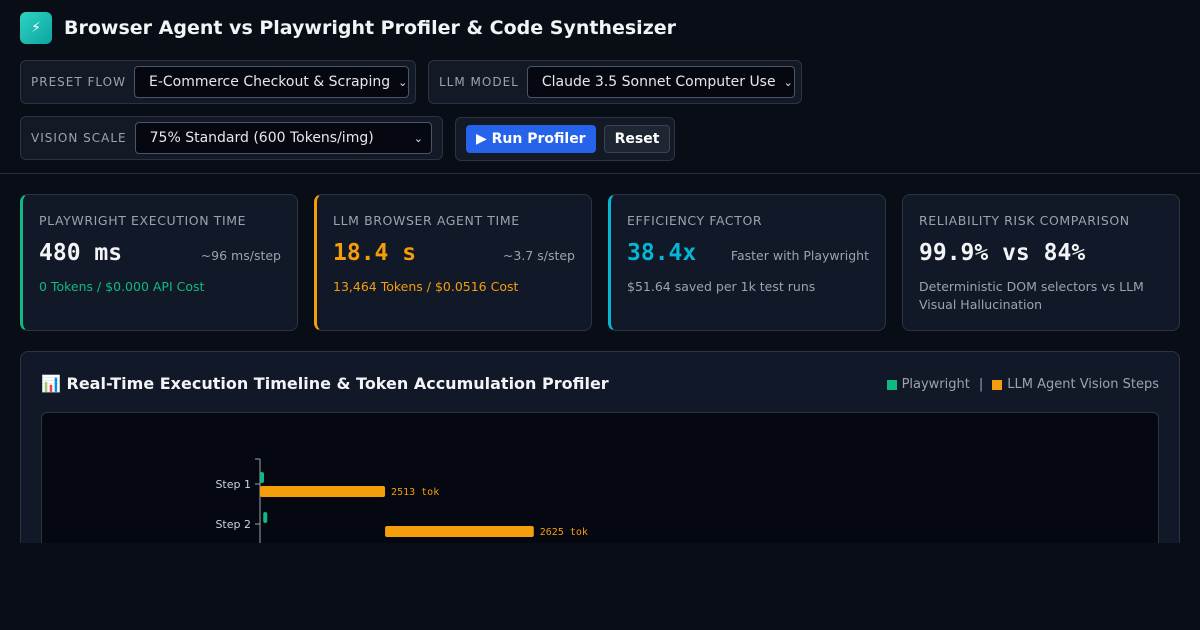  Describe the element at coordinates (261, 138) in the screenshot. I see `vision-scale-value: 75% Standard (600 Tokens/img)` at that location.